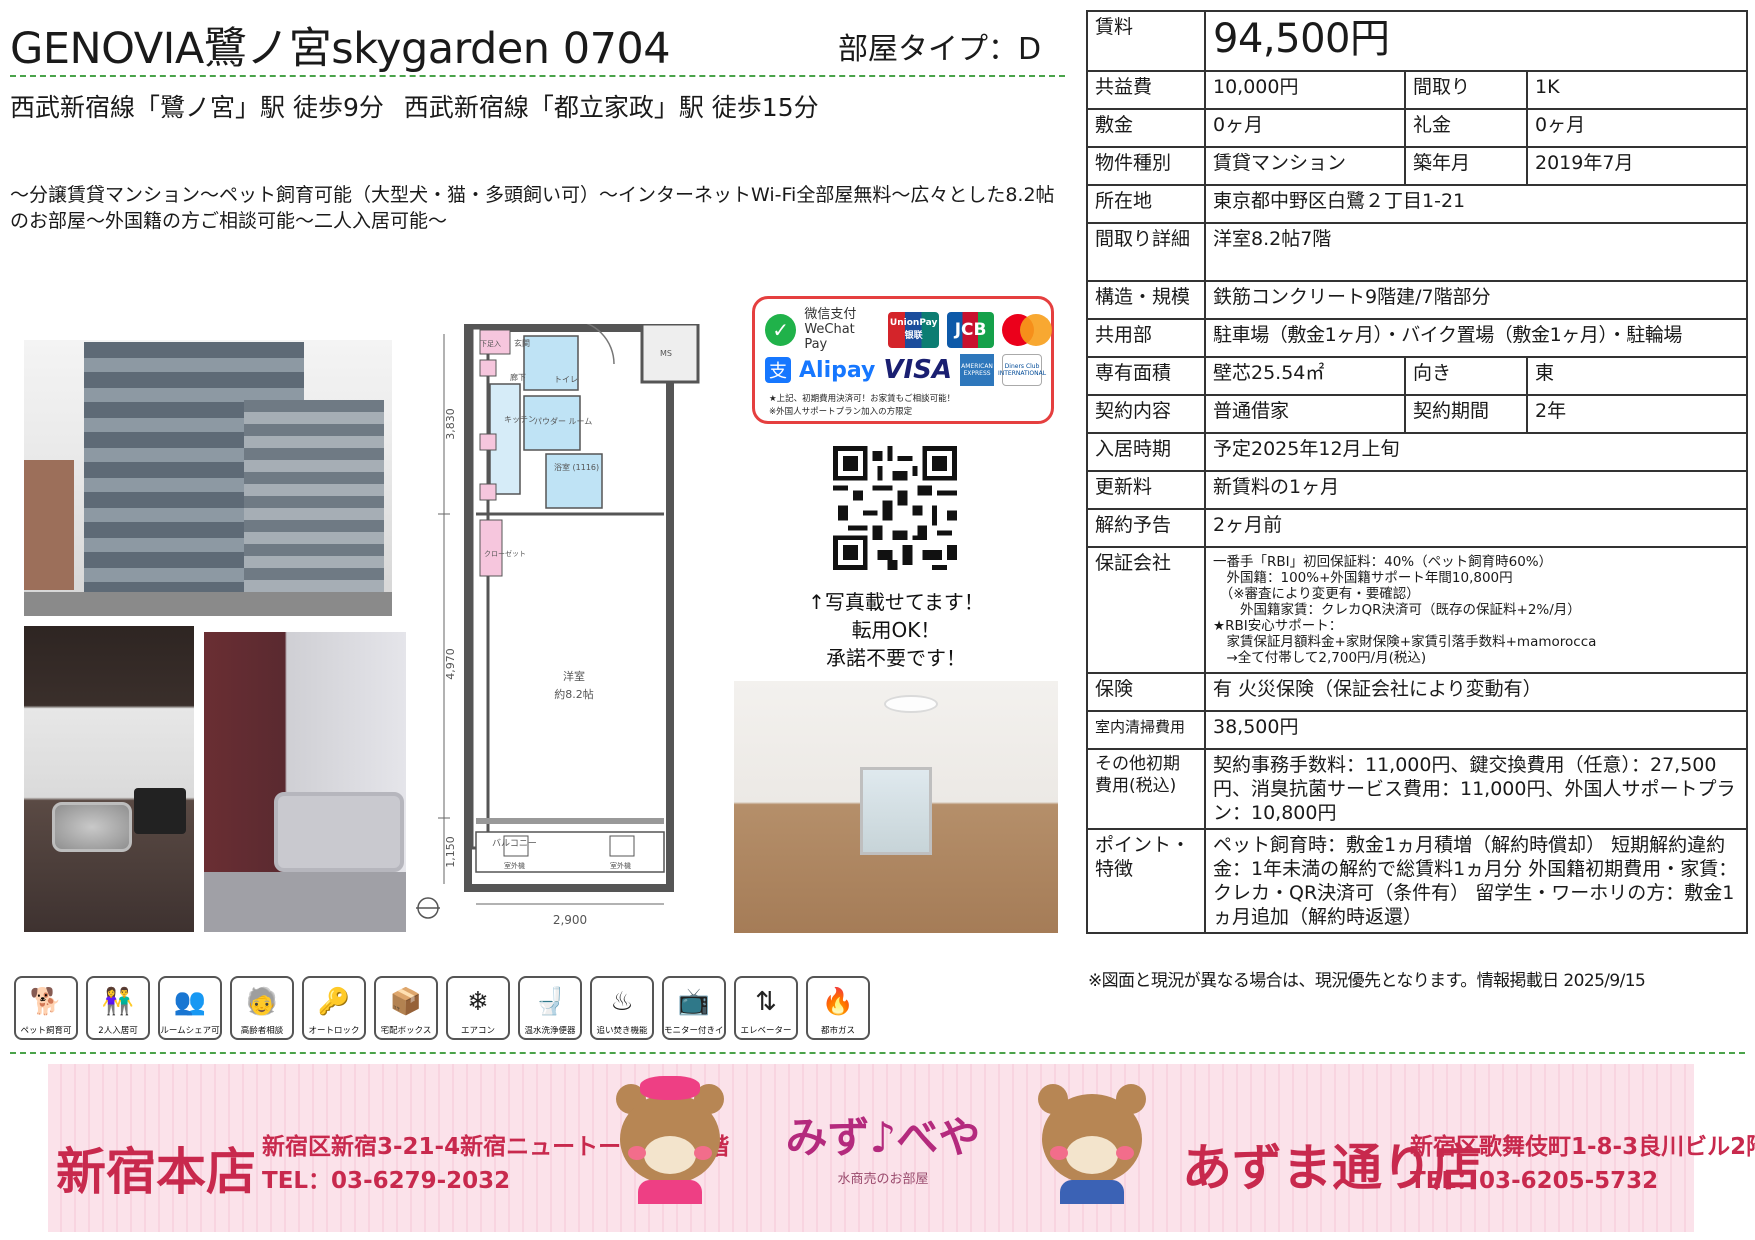  What do you see at coordinates (1466, 128) in the screenshot?
I see `key-money-label: 礼金` at bounding box center [1466, 128].